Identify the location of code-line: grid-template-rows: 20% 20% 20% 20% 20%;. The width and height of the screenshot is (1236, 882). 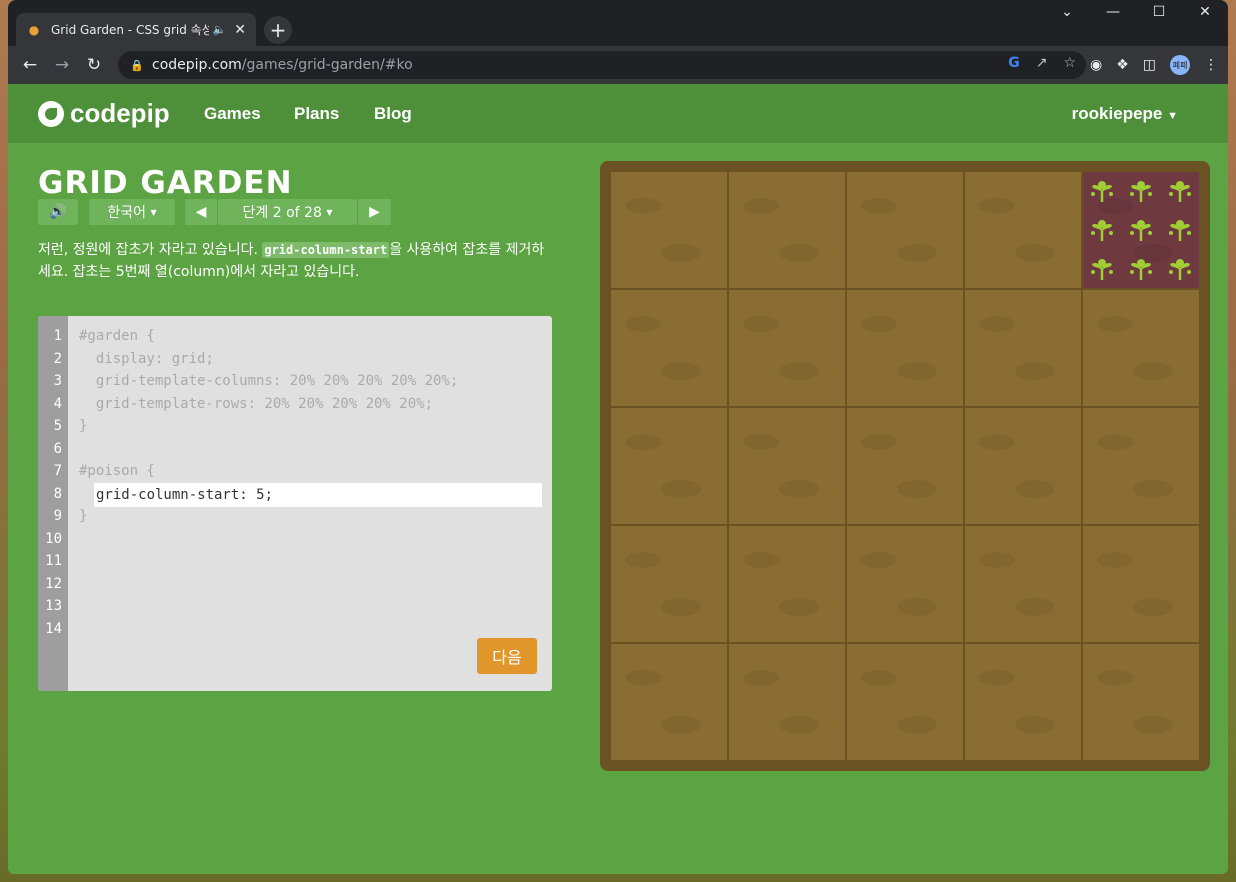
(256, 404).